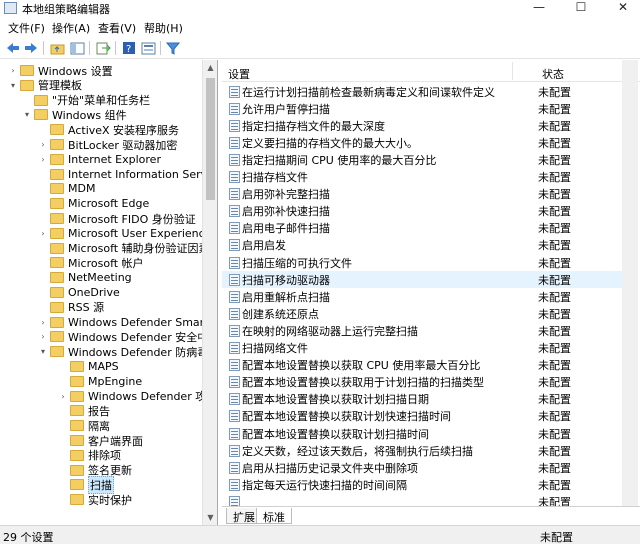 The width and height of the screenshot is (640, 544). What do you see at coordinates (422, 313) in the screenshot?
I see `table-row: 创建系统还原点 未配置` at bounding box center [422, 313].